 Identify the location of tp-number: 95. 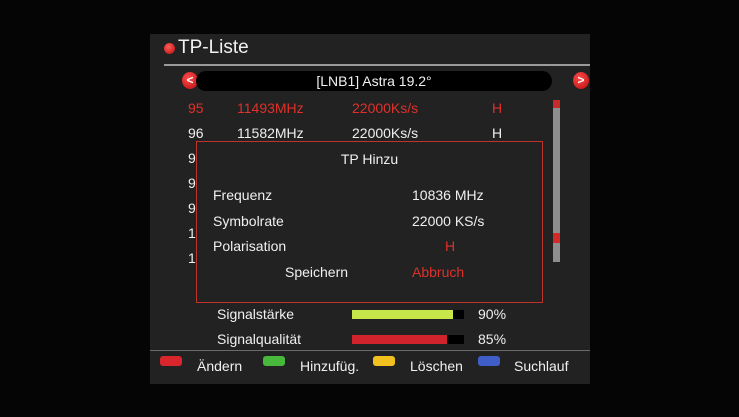
(196, 108).